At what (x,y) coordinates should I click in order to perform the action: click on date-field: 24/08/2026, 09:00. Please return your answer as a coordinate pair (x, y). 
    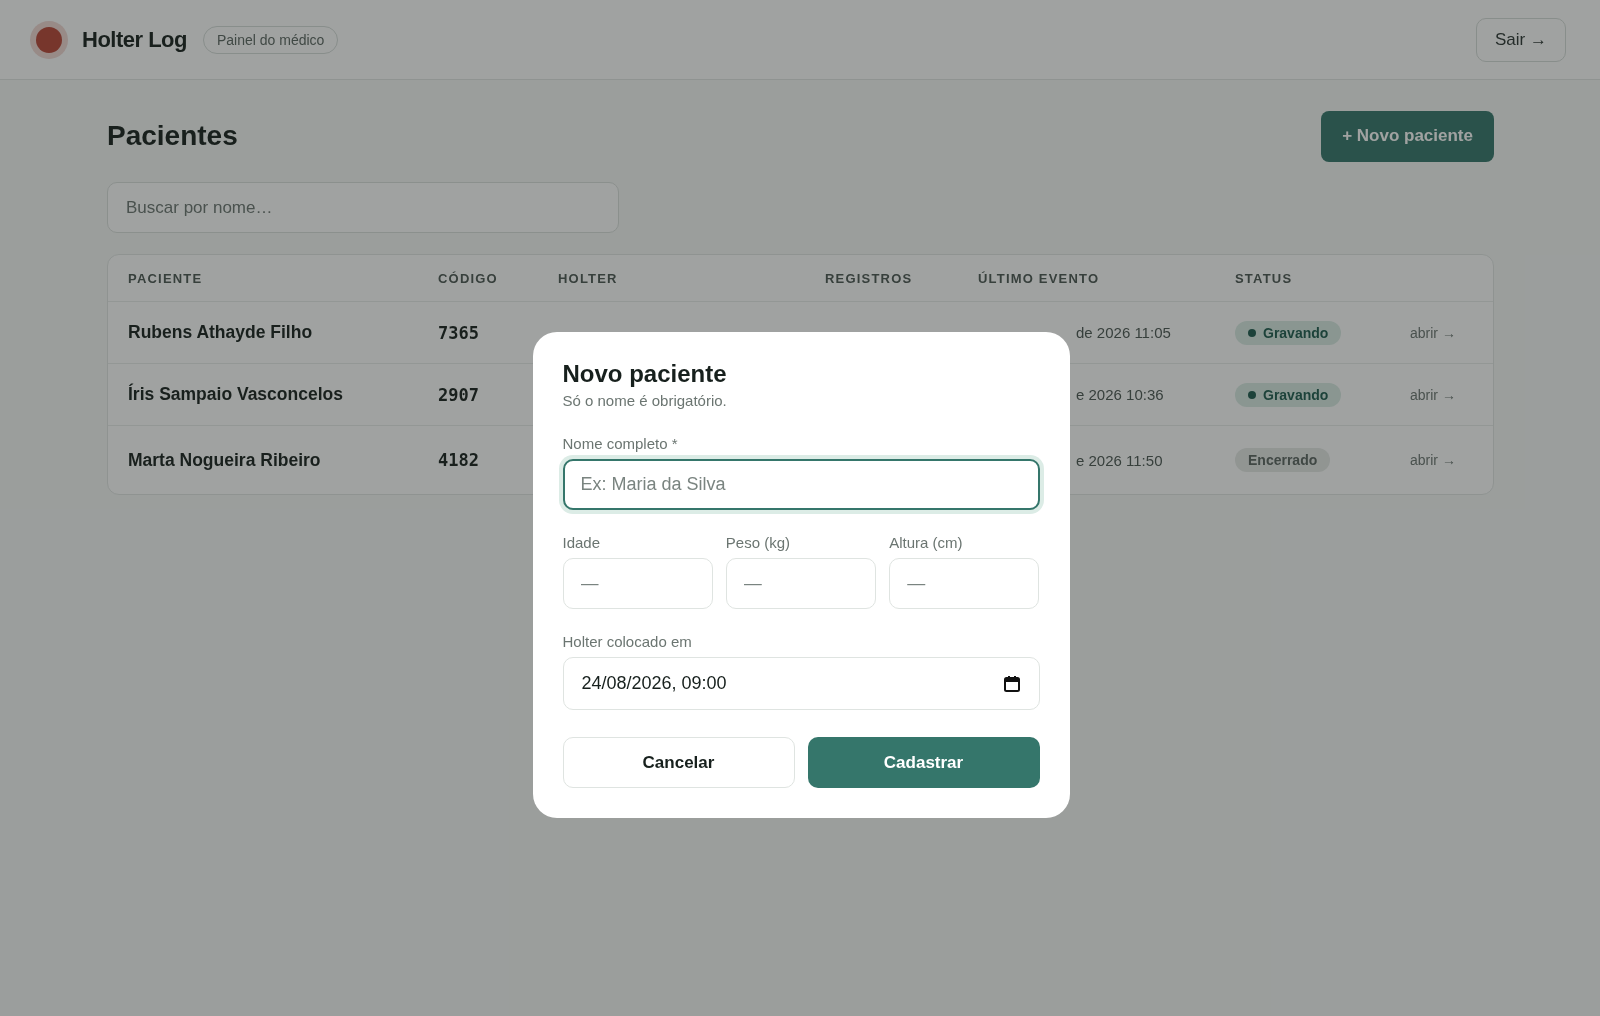
    Looking at the image, I should click on (801, 683).